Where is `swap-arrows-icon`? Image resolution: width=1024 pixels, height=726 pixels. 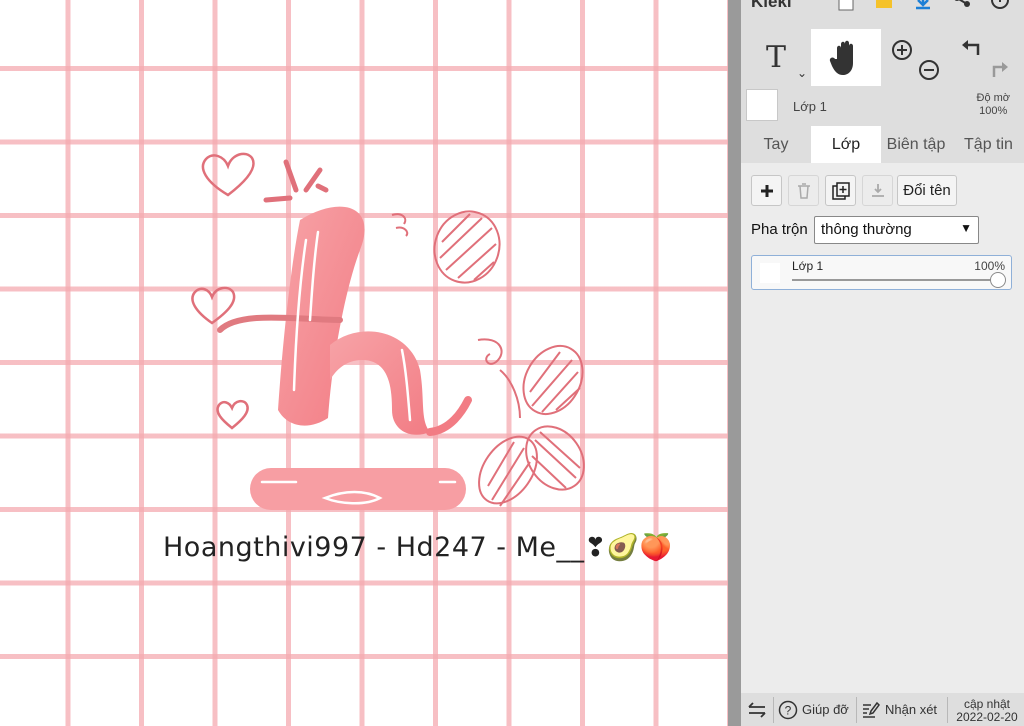 swap-arrows-icon is located at coordinates (757, 709).